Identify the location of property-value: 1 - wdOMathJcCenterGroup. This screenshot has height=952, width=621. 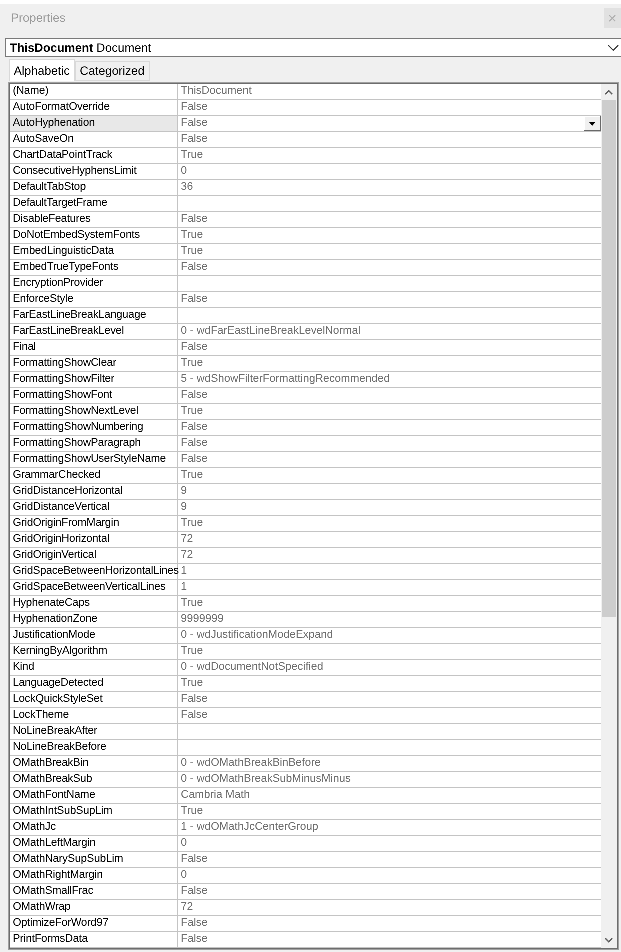
(248, 827).